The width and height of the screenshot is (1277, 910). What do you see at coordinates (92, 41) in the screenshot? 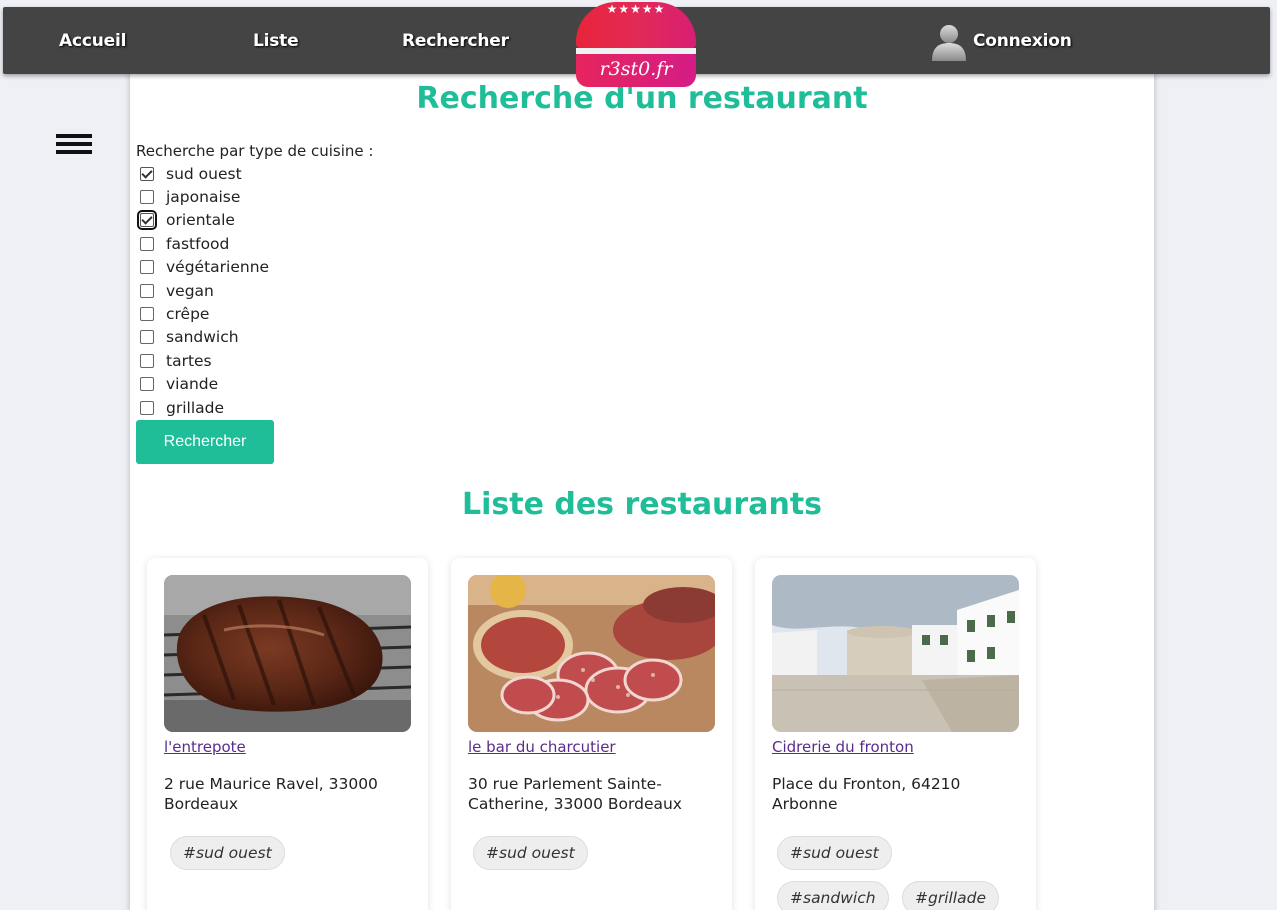
I see `nav-accueil-link: Accueil` at bounding box center [92, 41].